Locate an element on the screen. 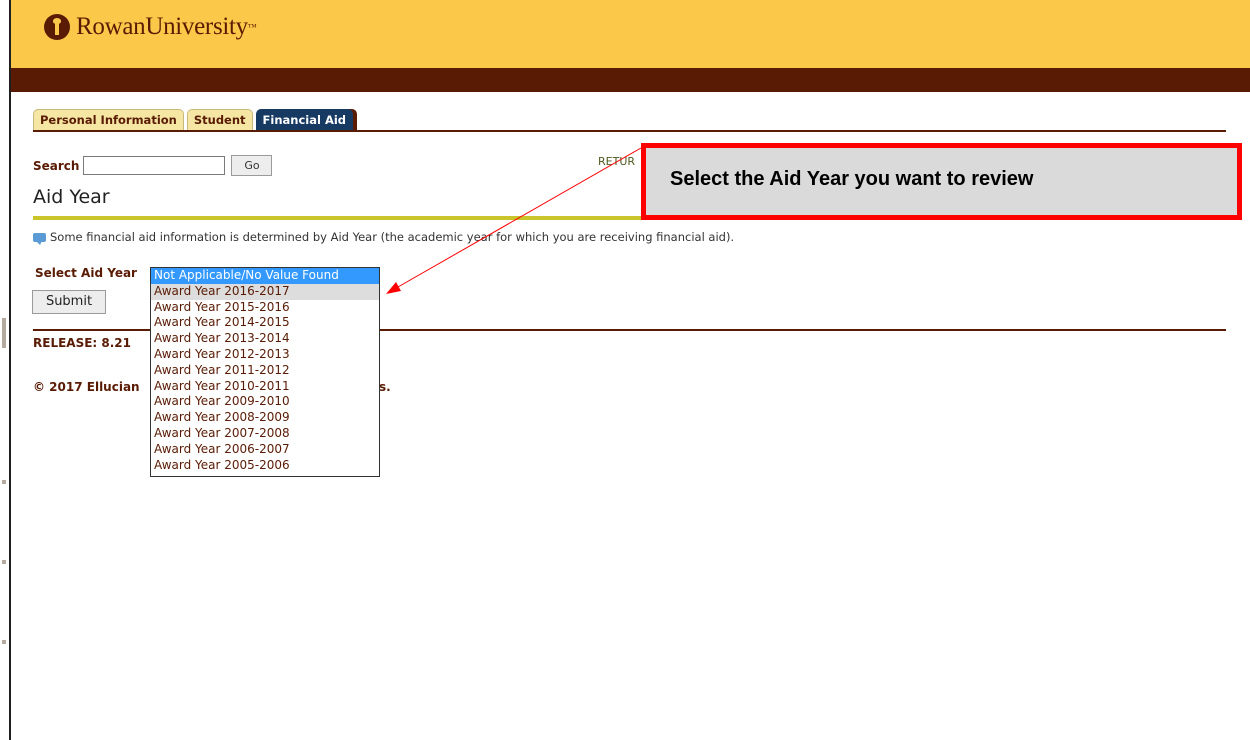 Image resolution: width=1250 pixels, height=740 pixels. header-banner: RowanUniversity ™ is located at coordinates (630, 34).